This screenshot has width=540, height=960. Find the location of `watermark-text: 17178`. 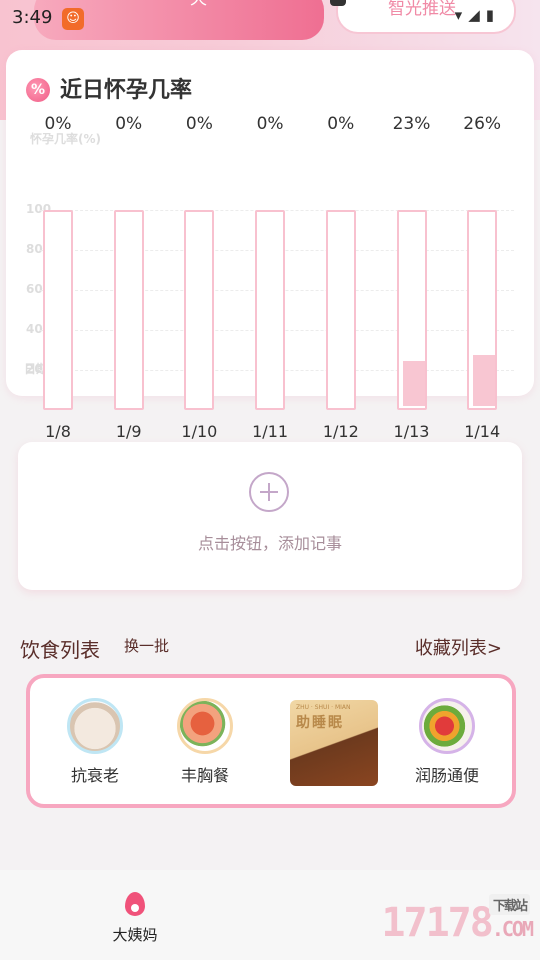

watermark-text: 17178 is located at coordinates (437, 923).